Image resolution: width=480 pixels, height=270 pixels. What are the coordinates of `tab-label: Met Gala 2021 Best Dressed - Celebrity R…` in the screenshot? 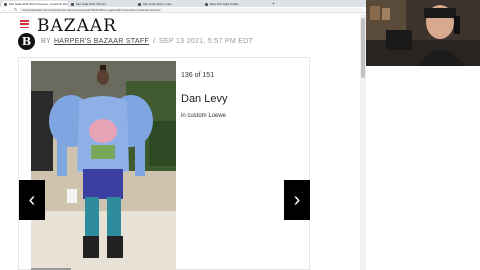 It's located at (38, 4).